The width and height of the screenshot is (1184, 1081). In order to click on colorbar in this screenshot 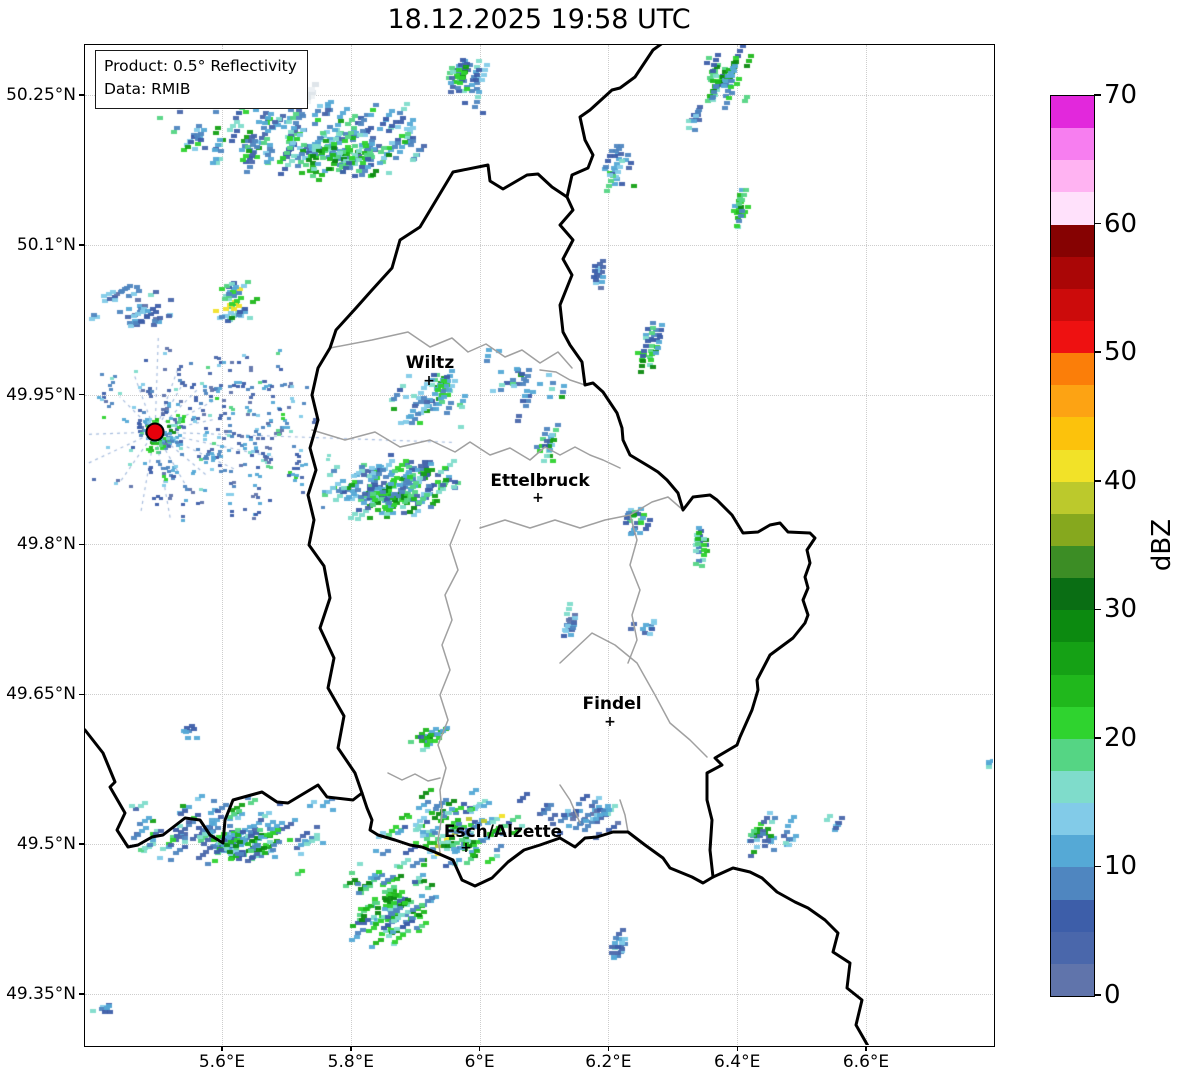, I will do `click(1072, 546)`.